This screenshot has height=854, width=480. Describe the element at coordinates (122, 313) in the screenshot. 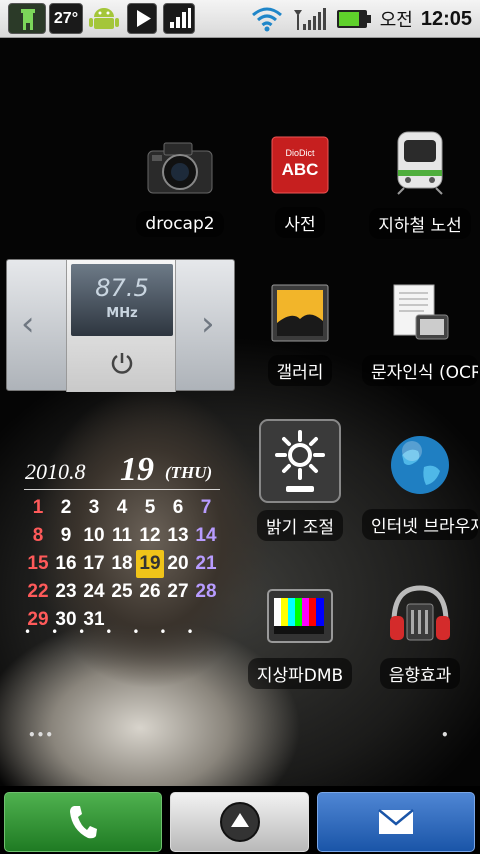

I see `radio-unit: MHz` at that location.